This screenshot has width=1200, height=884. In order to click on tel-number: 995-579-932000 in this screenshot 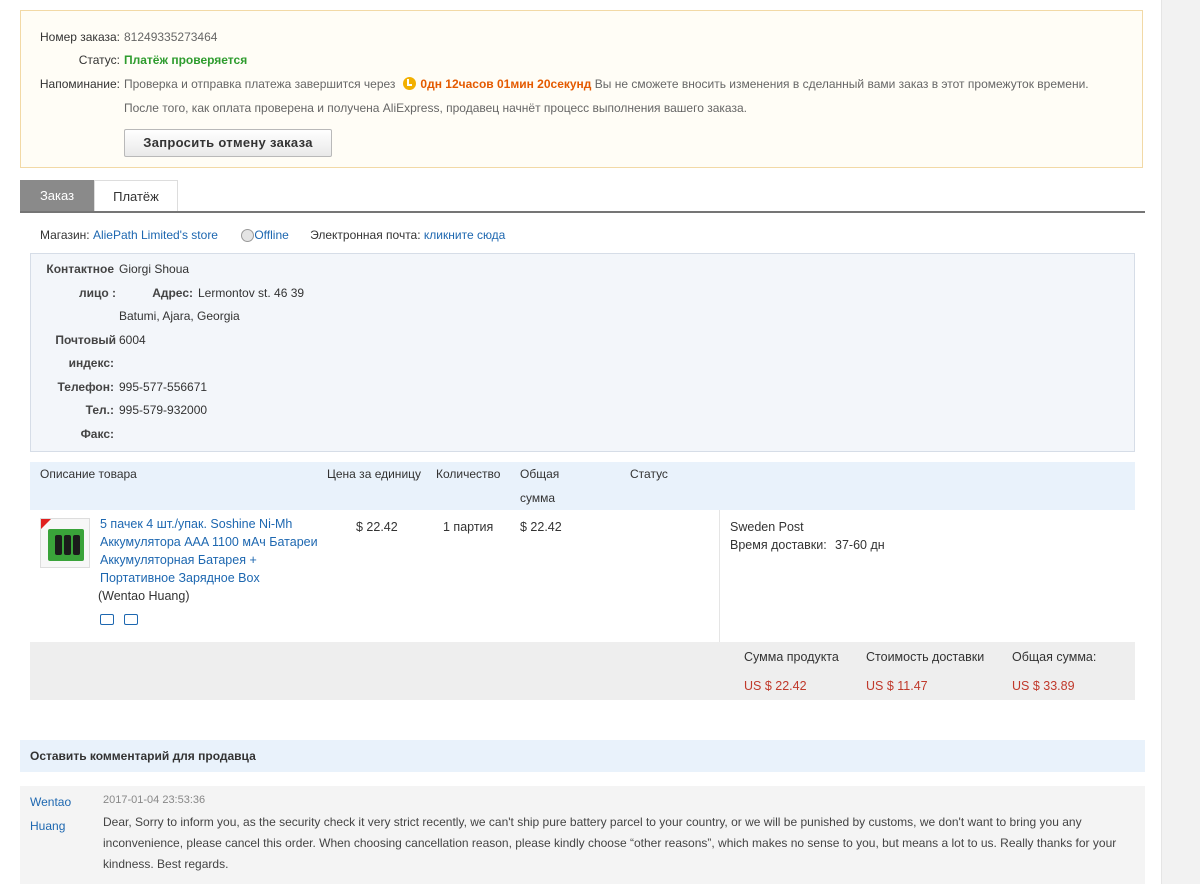, I will do `click(163, 410)`.